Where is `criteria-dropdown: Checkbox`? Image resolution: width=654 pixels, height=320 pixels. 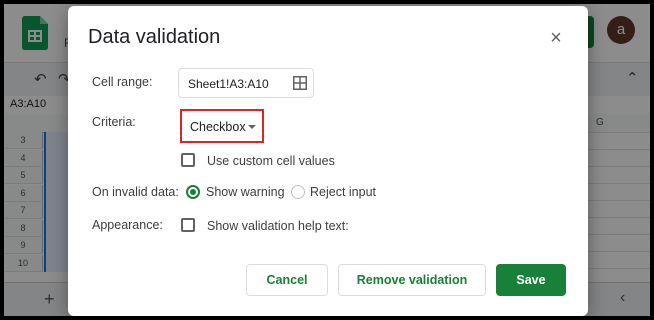
criteria-dropdown: Checkbox is located at coordinates (222, 126).